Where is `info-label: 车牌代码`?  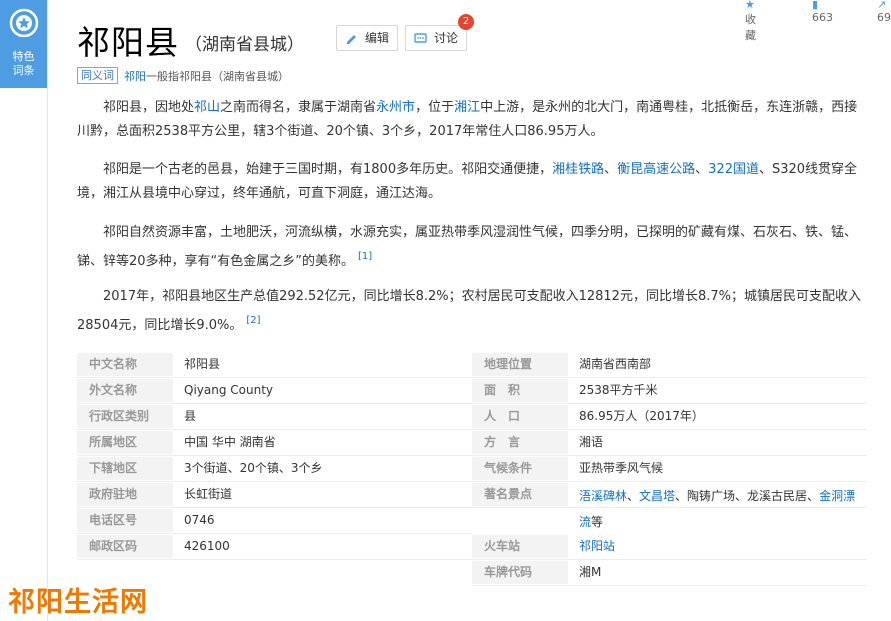
info-label: 车牌代码 is located at coordinates (520, 572).